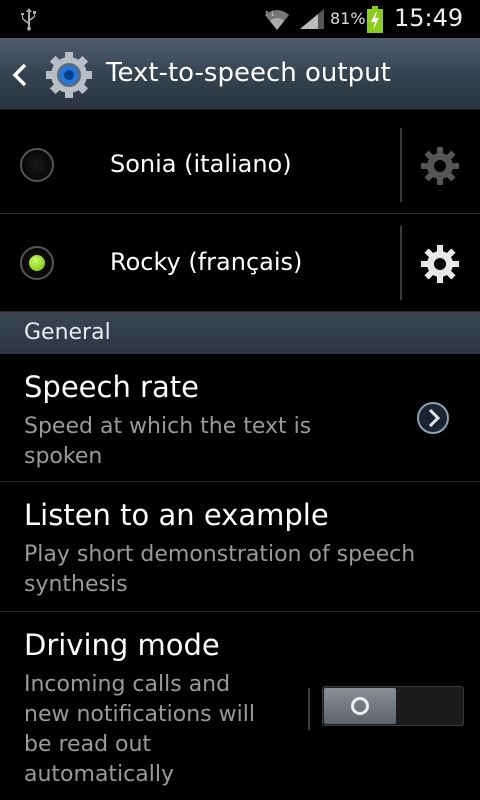 Image resolution: width=480 pixels, height=800 pixels. What do you see at coordinates (139, 714) in the screenshot?
I see `pref-summary: new notifications will` at bounding box center [139, 714].